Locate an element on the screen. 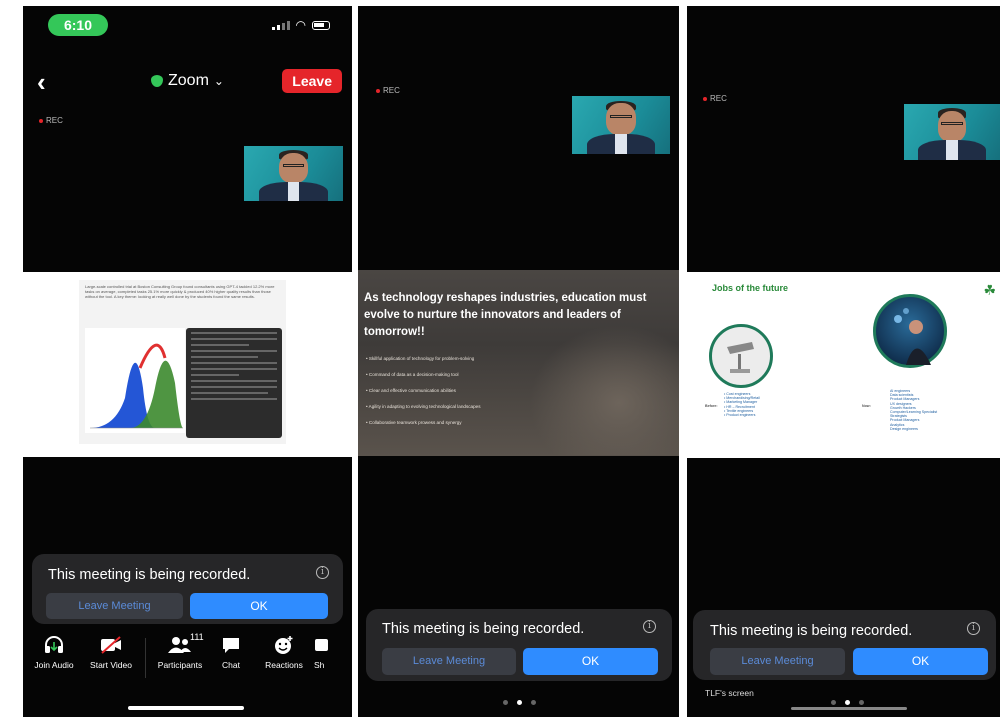 This screenshot has width=1000, height=717. before-label: Before: is located at coordinates (711, 406).